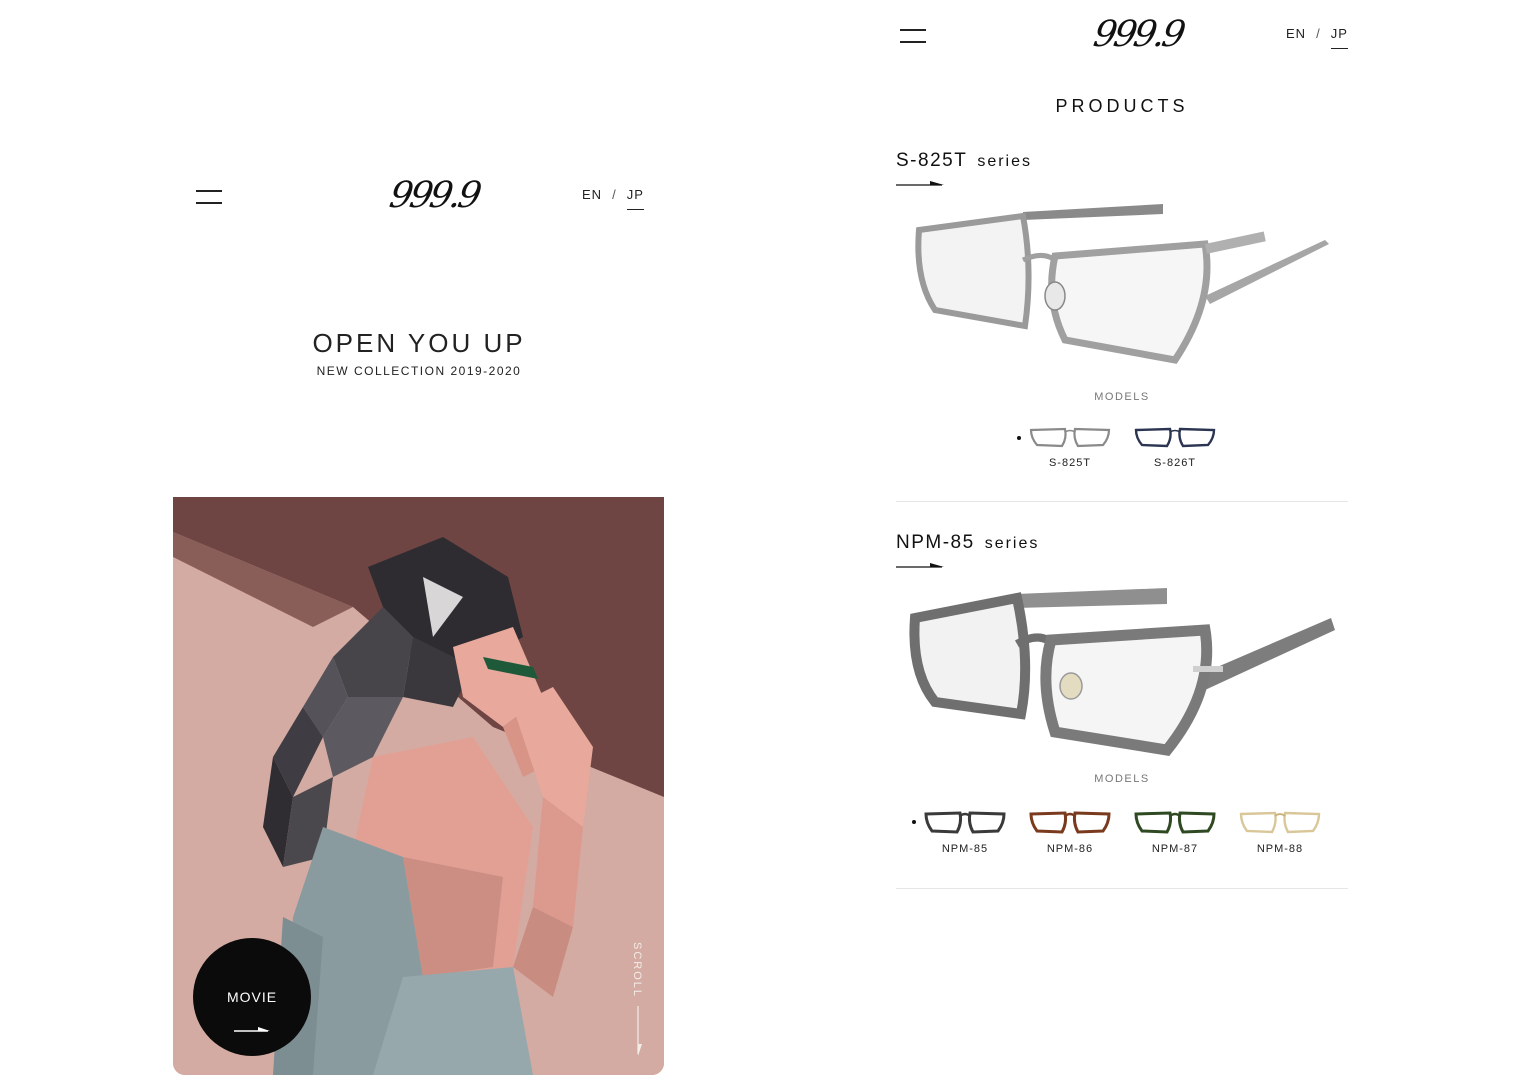 The image size is (1536, 1079). I want to click on model-thumb: NPM-85, so click(961, 831).